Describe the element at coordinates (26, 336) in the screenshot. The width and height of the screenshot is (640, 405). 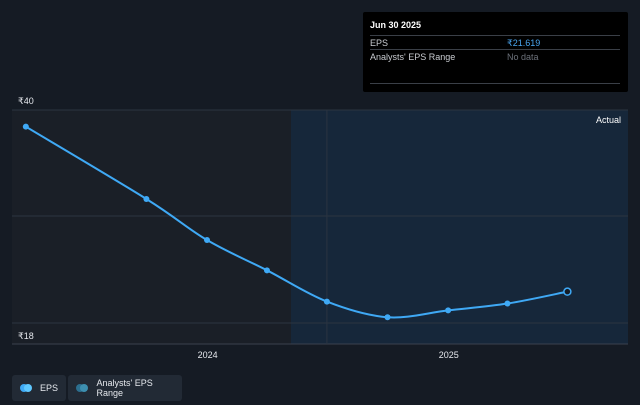
I see `y-tick-label: ₹18` at that location.